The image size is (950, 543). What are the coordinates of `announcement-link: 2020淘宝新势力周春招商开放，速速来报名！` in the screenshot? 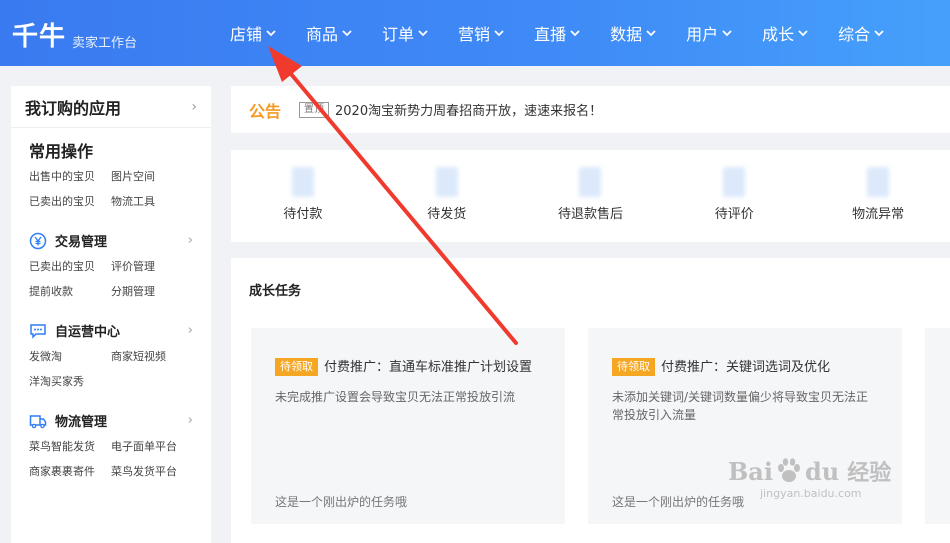 It's located at (468, 109).